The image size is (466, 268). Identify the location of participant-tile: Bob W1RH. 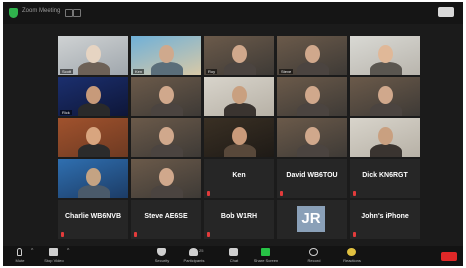
(239, 219).